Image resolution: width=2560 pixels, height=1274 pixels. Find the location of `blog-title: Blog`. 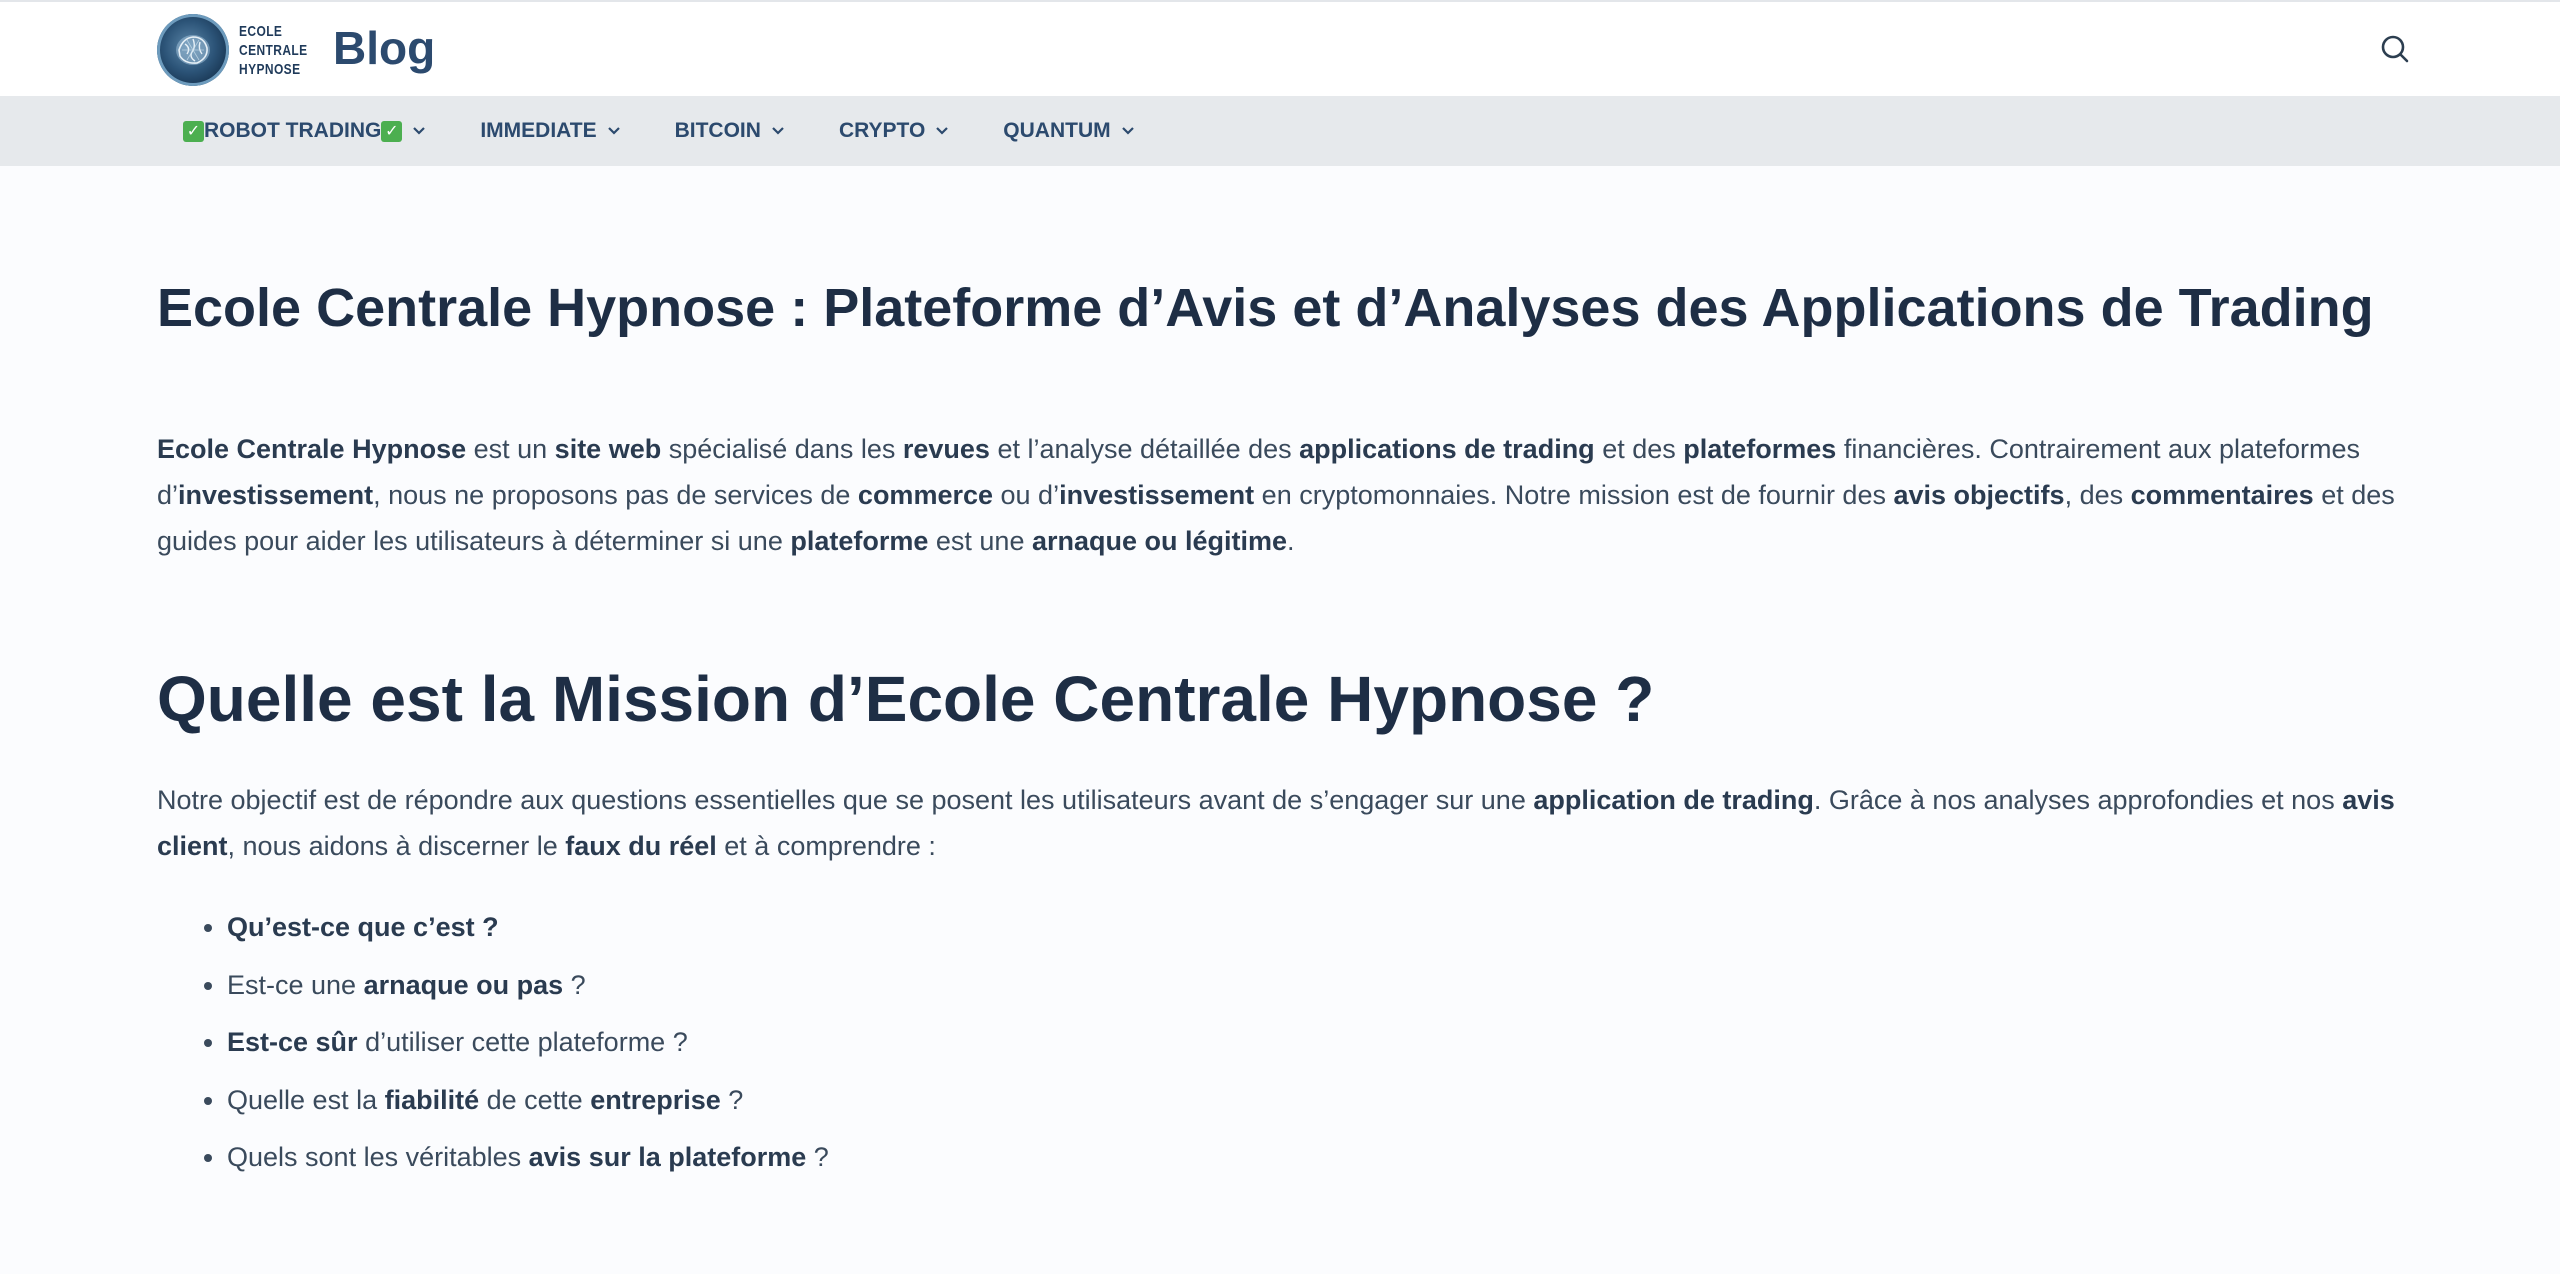

blog-title: Blog is located at coordinates (384, 48).